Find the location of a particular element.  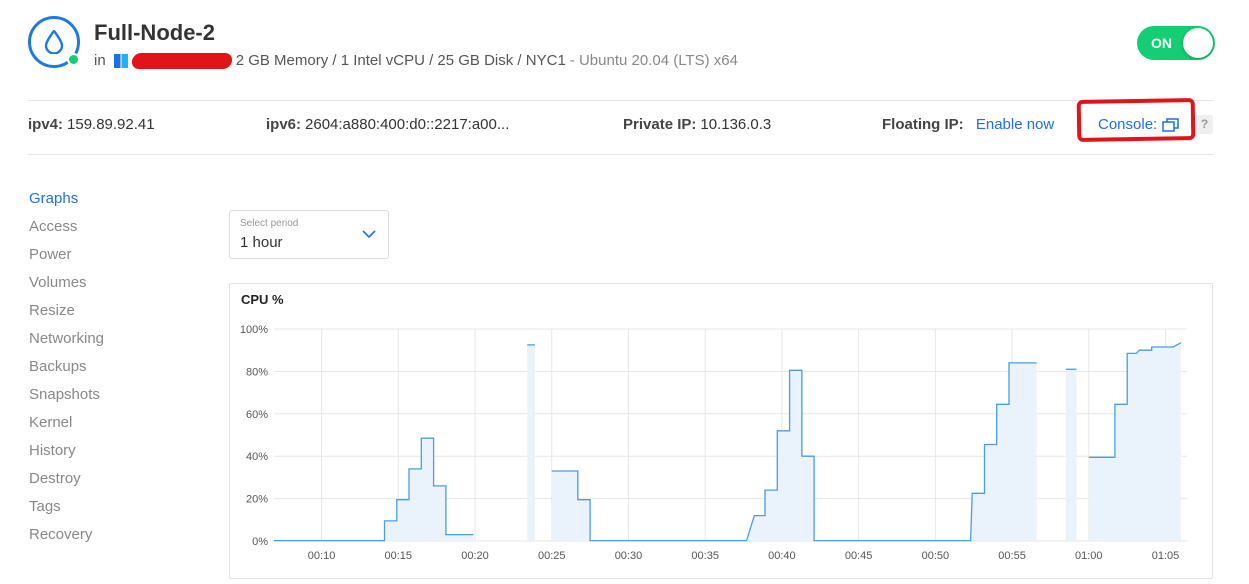

power-toggle-label: ON is located at coordinates (1161, 43).